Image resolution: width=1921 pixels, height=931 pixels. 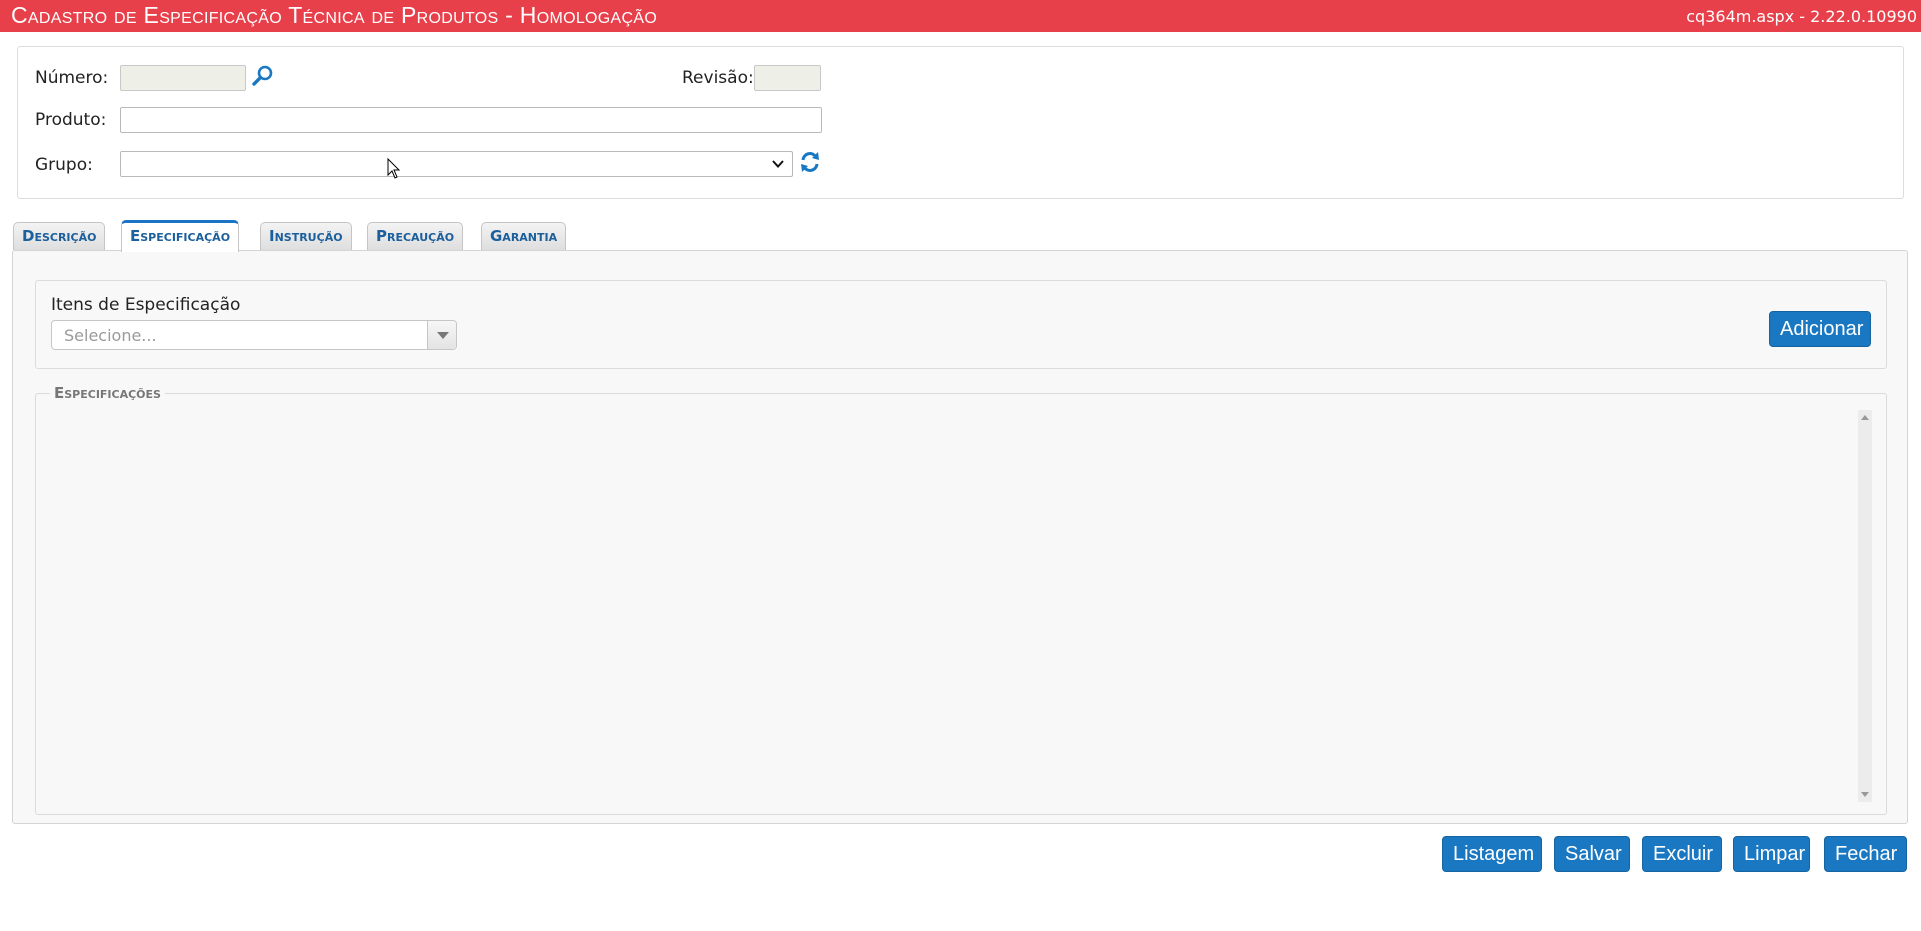 What do you see at coordinates (64, 165) in the screenshot?
I see `grupo-label: Grupo:` at bounding box center [64, 165].